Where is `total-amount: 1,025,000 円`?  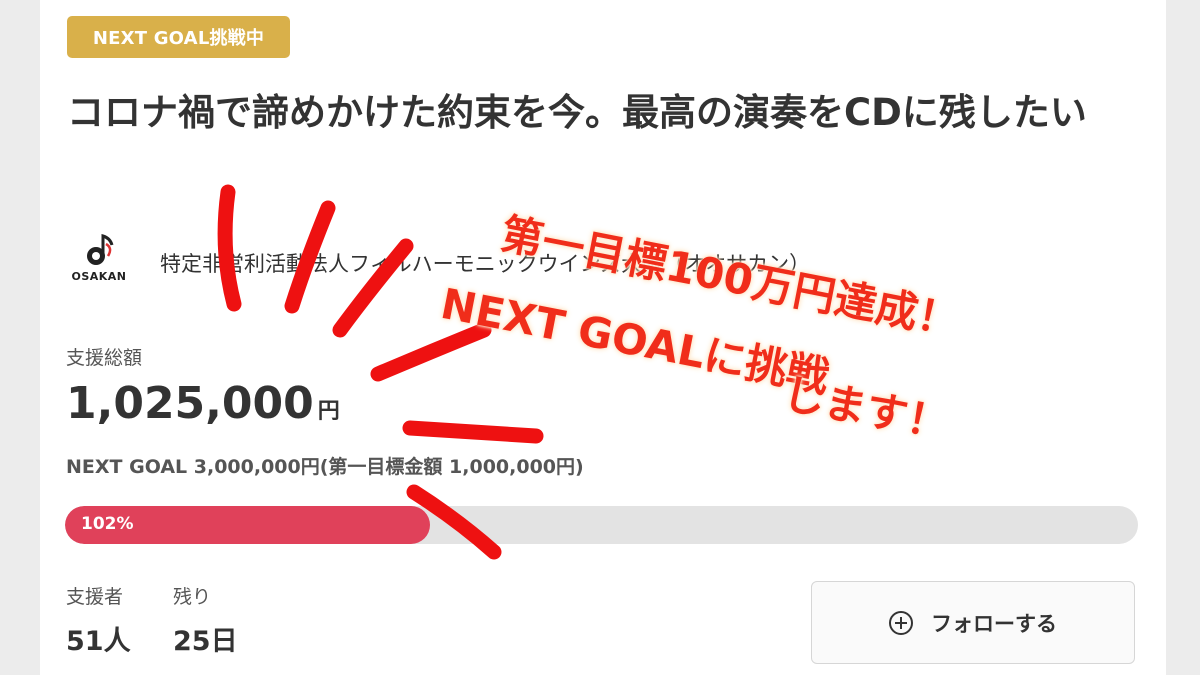 total-amount: 1,025,000 円 is located at coordinates (203, 403).